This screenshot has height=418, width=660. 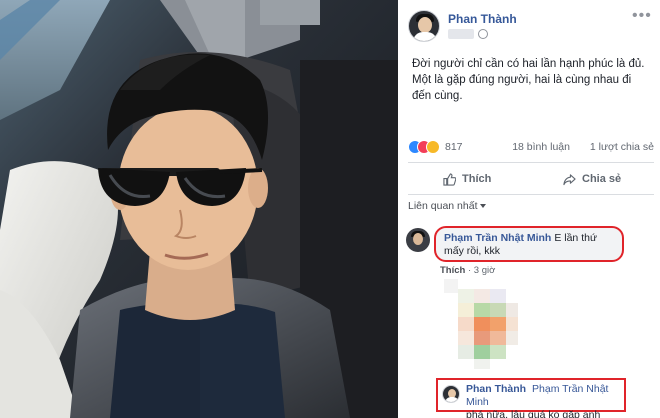 What do you see at coordinates (454, 147) in the screenshot?
I see `reaction-count: 817` at bounding box center [454, 147].